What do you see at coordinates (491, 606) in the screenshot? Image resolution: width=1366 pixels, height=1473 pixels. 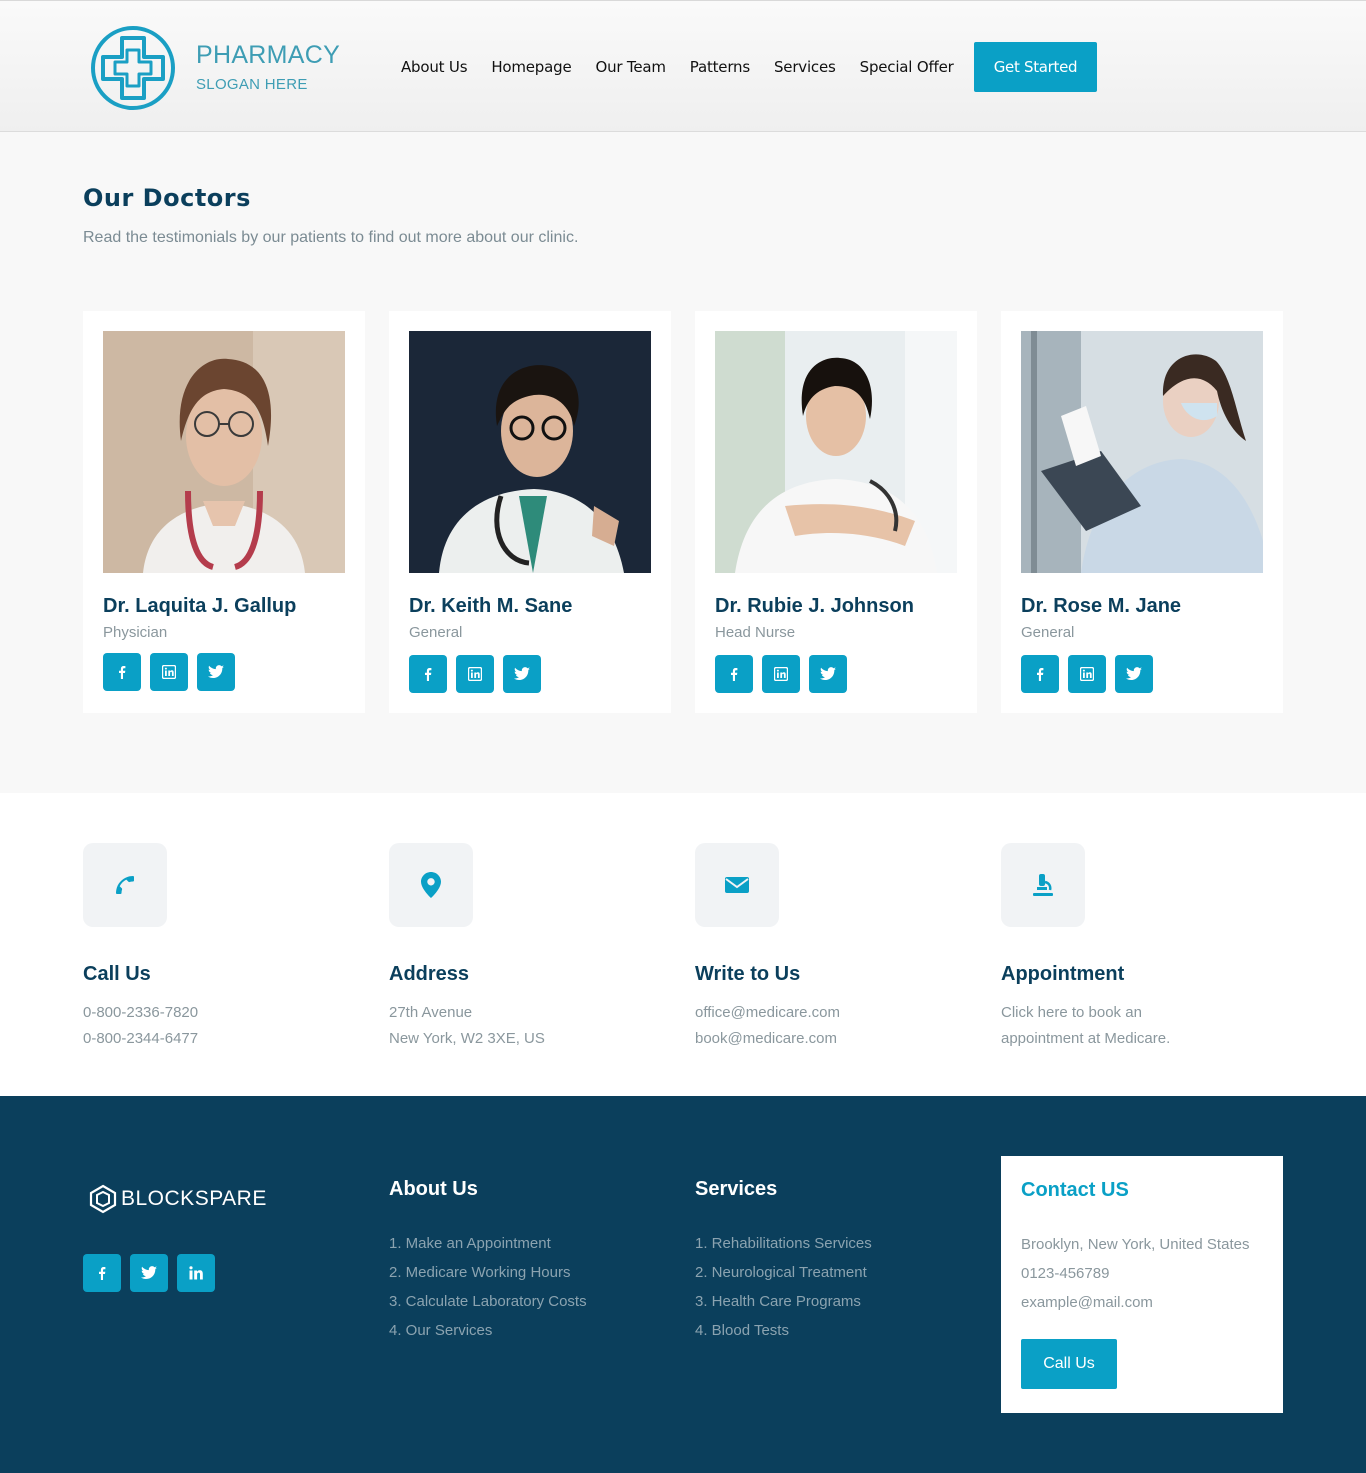 I see `doctor-name: Dr. Keith M. Sane` at bounding box center [491, 606].